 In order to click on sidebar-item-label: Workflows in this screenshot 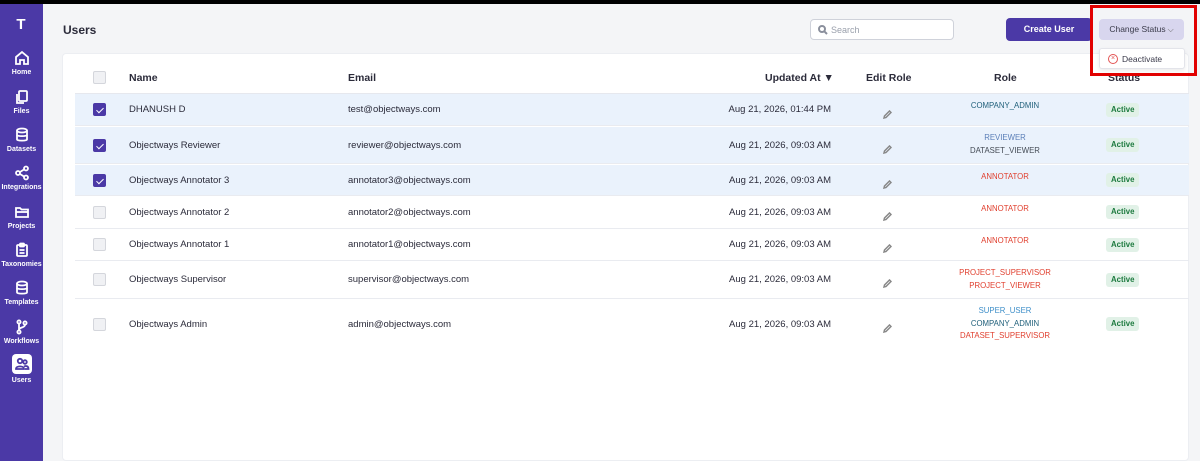, I will do `click(21, 341)`.